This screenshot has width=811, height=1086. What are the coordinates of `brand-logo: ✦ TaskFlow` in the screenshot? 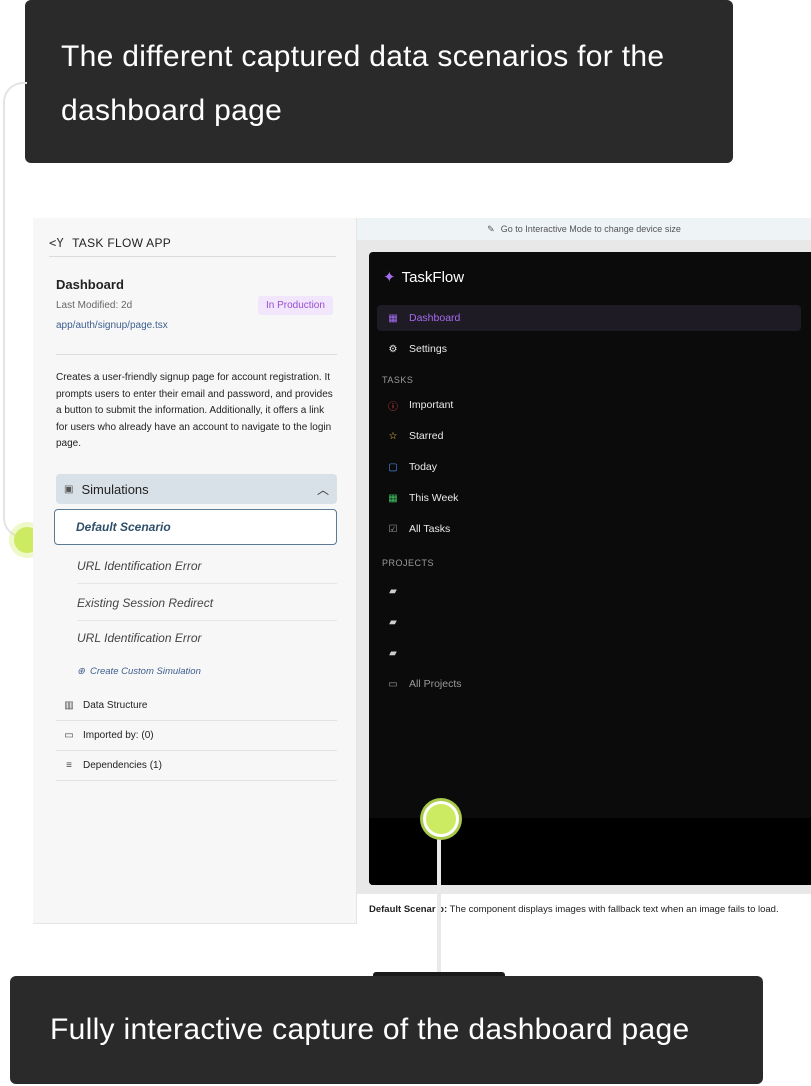 It's located at (424, 277).